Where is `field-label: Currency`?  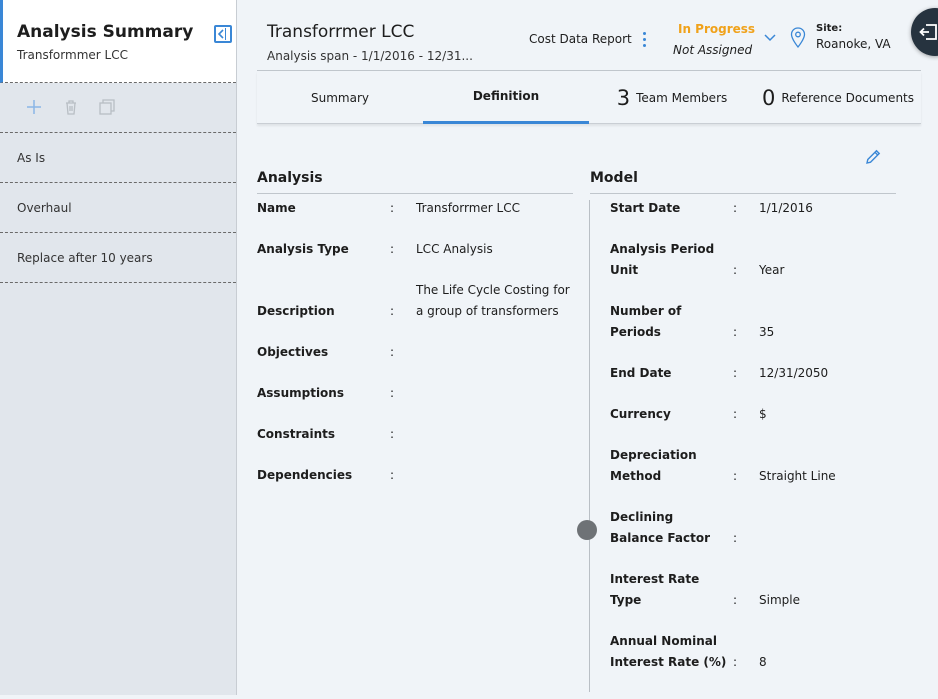
field-label: Currency is located at coordinates (640, 414).